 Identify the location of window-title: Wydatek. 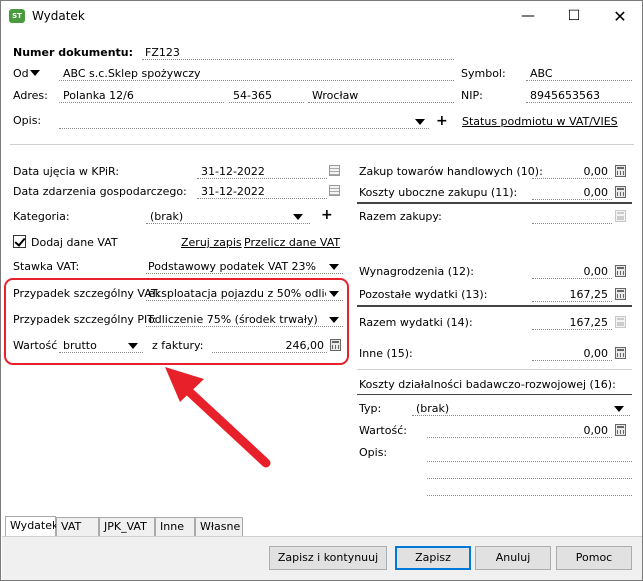
(58, 16).